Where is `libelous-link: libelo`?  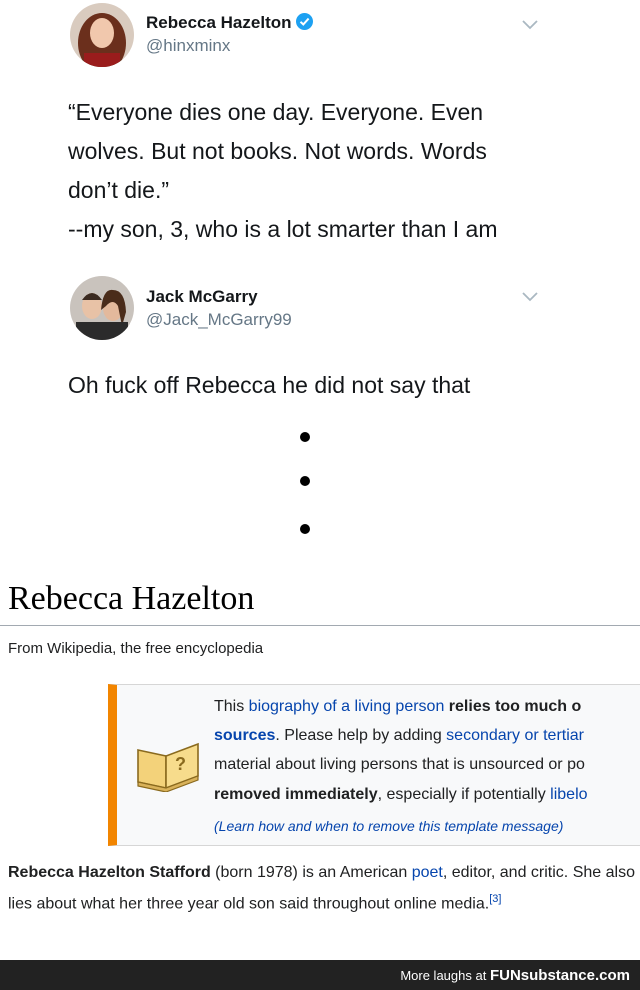 libelous-link: libelo is located at coordinates (568, 794).